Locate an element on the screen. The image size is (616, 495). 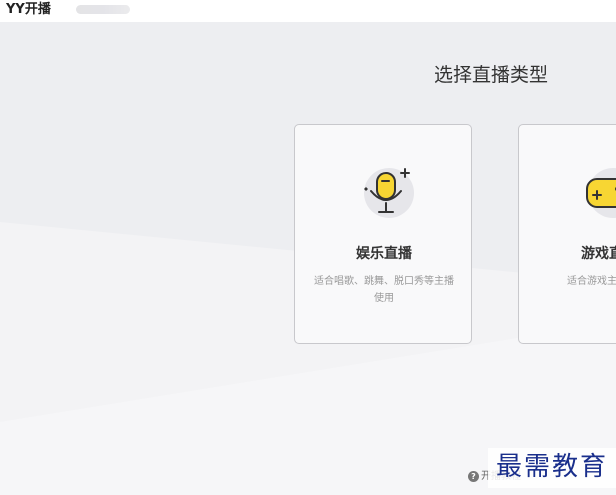
account-name-blurred is located at coordinates (103, 9).